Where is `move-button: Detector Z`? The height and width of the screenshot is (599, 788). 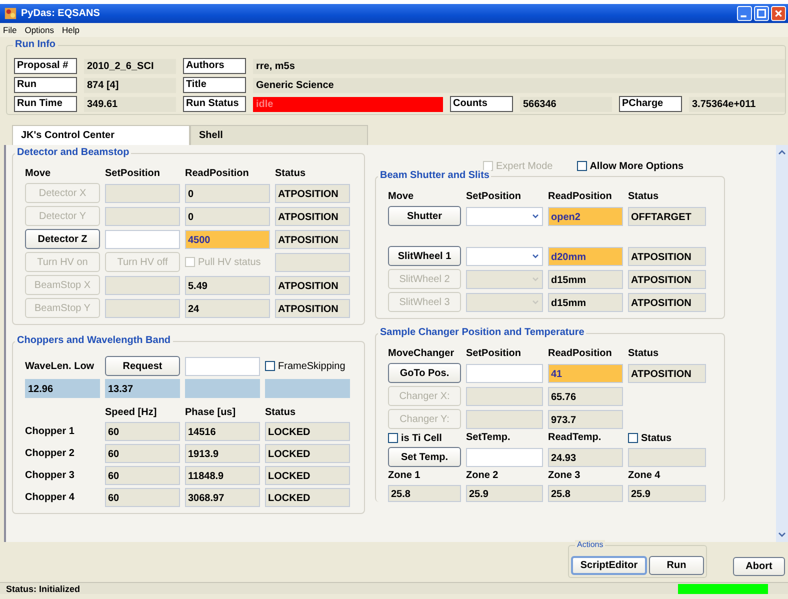 move-button: Detector Z is located at coordinates (62, 239).